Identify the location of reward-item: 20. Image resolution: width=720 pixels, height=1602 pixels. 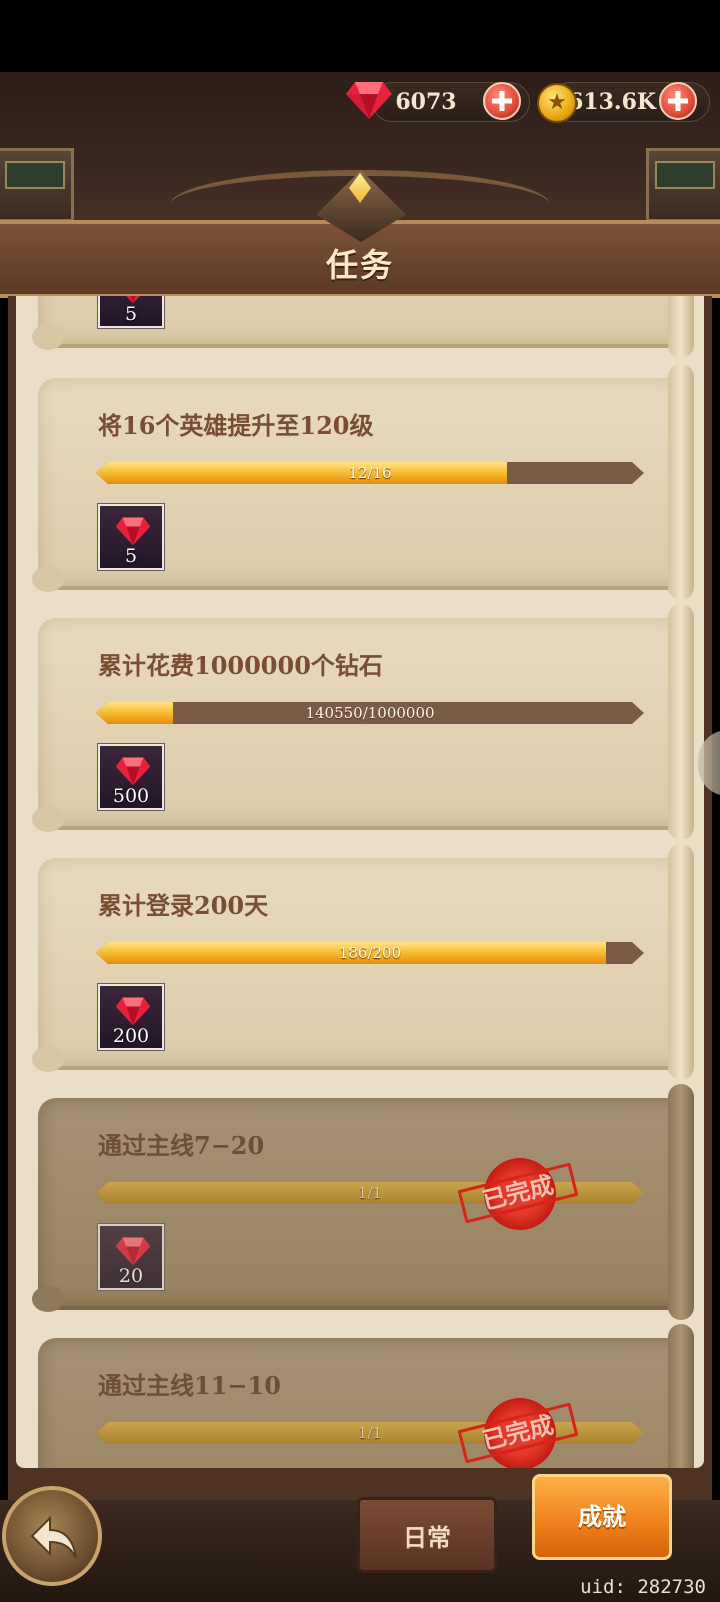
(131, 1257).